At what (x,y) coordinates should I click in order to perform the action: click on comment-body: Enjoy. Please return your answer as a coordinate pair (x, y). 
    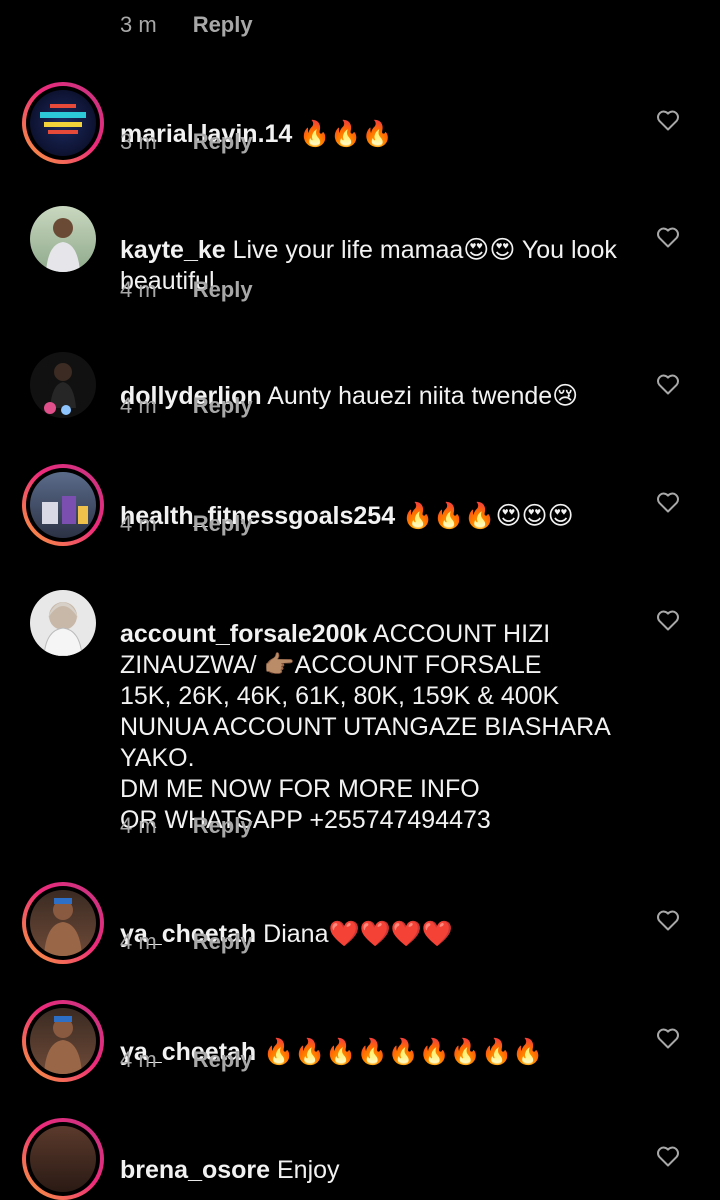
    Looking at the image, I should click on (305, 1170).